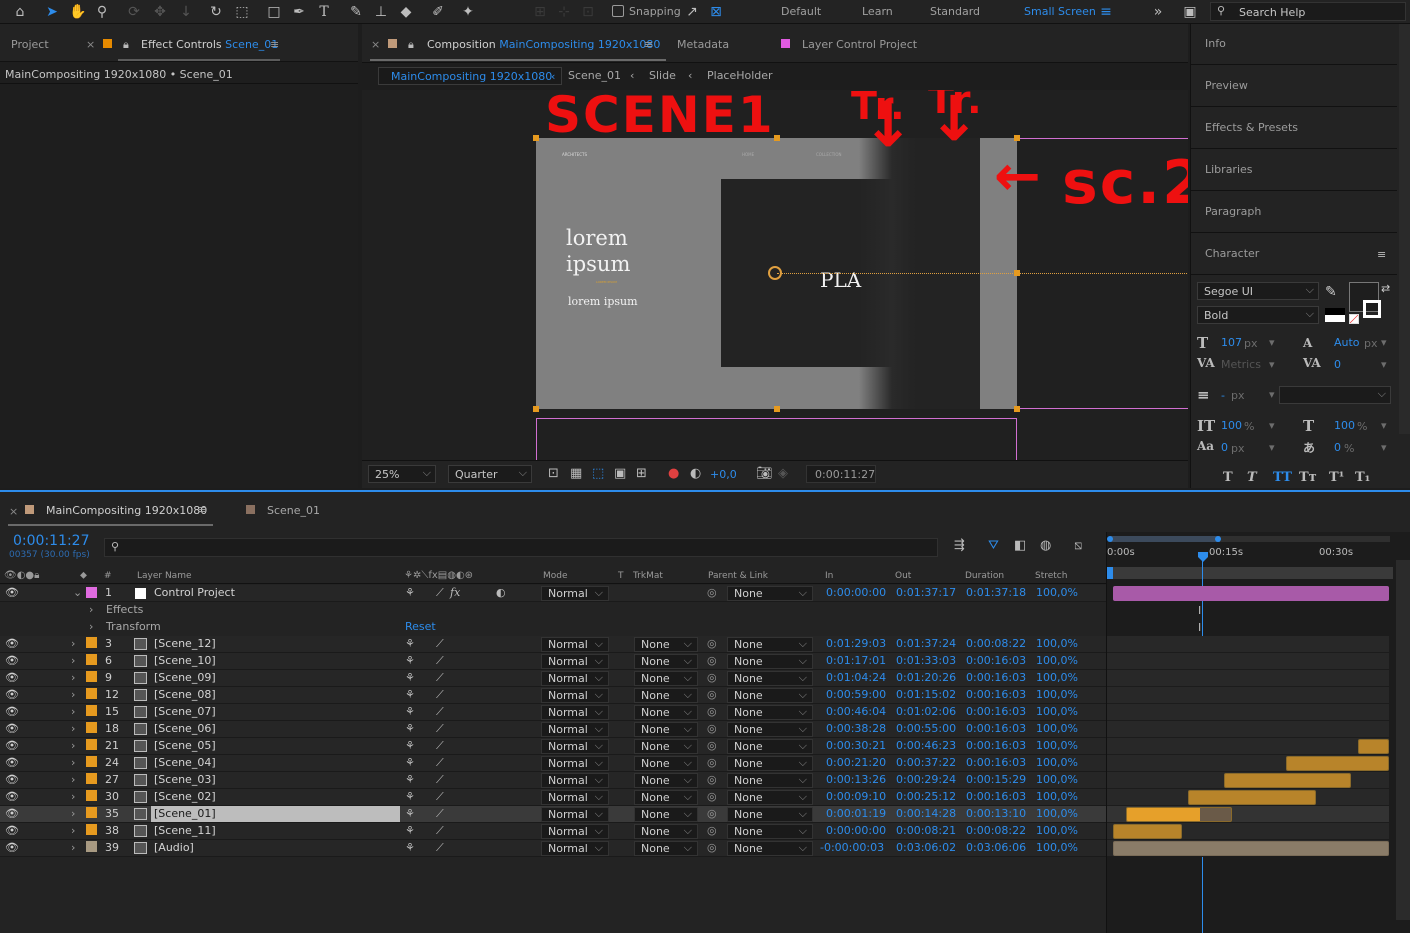  I want to click on panel-libraries: Libraries, so click(1294, 170).